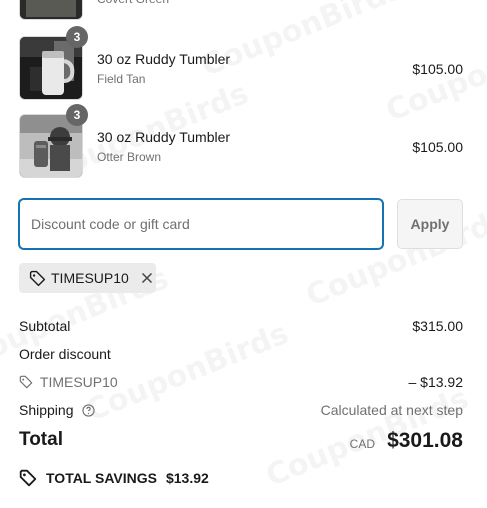 This screenshot has height=508, width=487. I want to click on total-savings: TOTAL SAVINGS $13.92, so click(114, 478).